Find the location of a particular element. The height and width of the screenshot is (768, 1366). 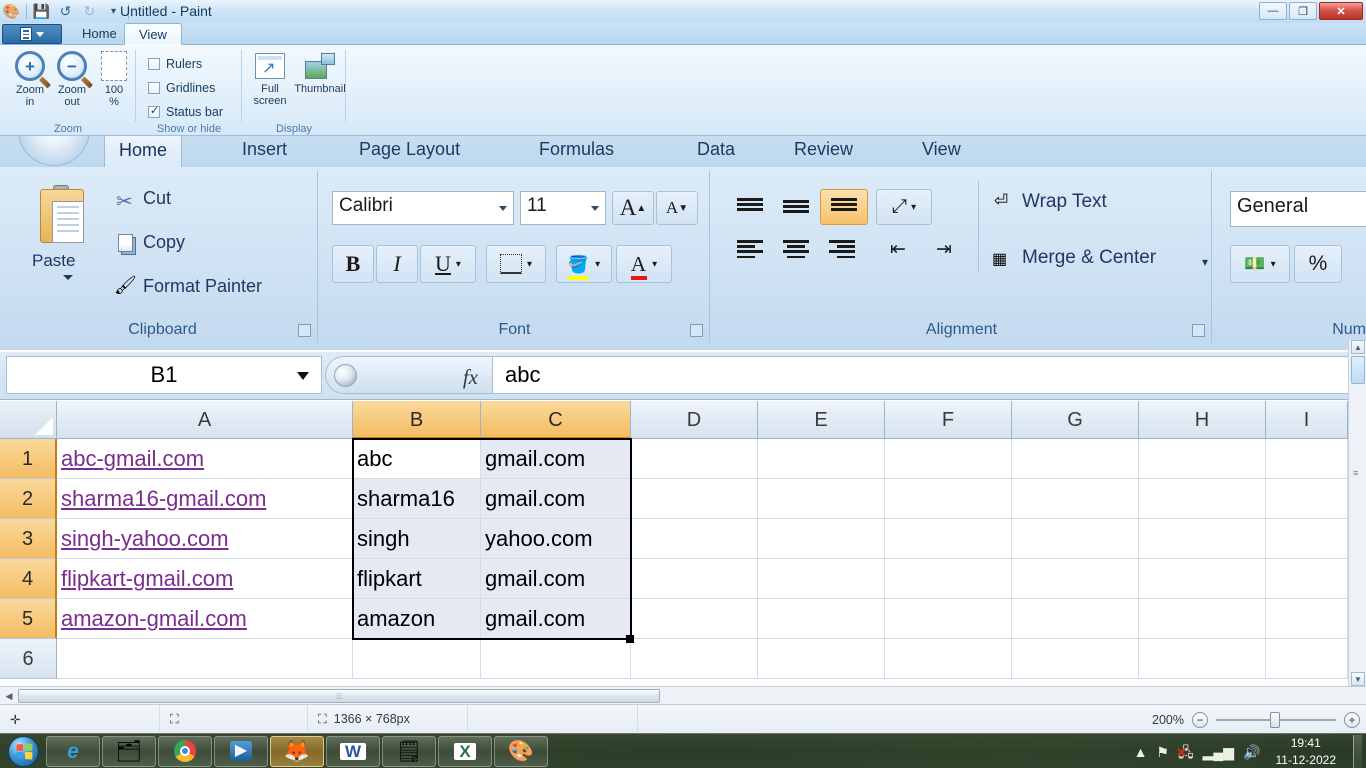

paste-dropdown-arrow-icon is located at coordinates (68, 277).